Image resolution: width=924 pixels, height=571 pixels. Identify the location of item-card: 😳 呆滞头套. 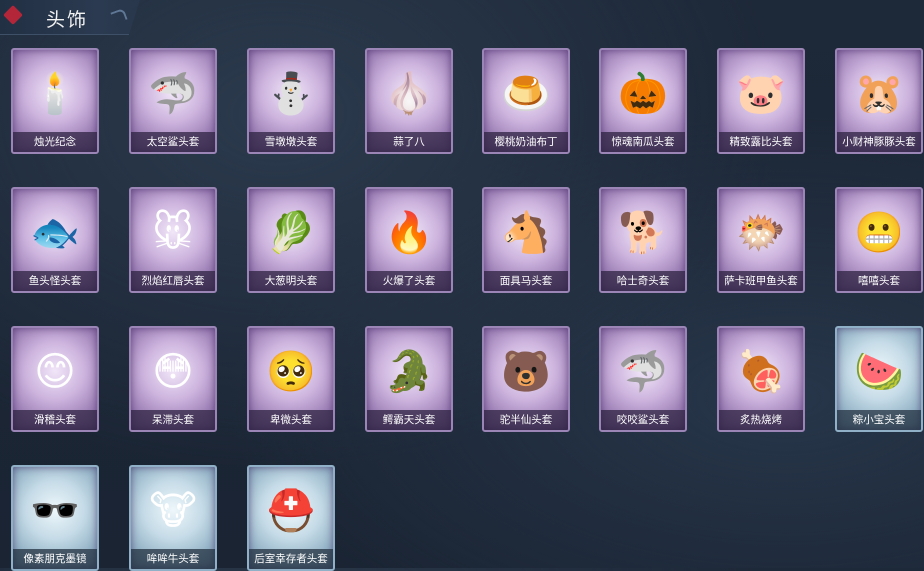
(173, 379).